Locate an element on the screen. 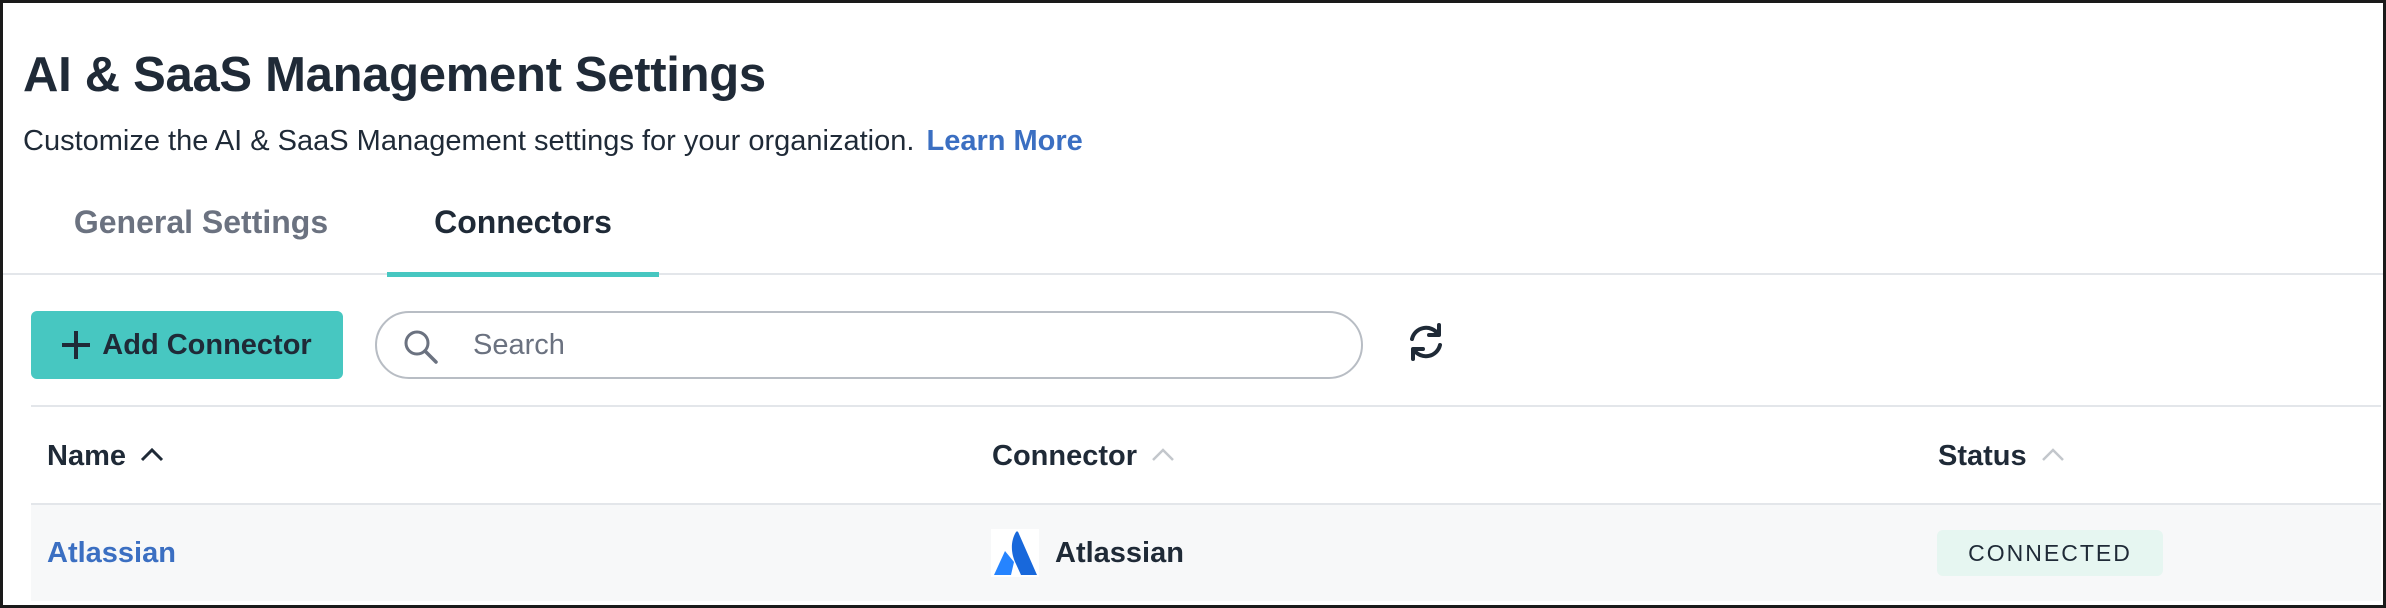 The width and height of the screenshot is (2386, 608). tab-bar: General Settings Connectors is located at coordinates (1193, 233).